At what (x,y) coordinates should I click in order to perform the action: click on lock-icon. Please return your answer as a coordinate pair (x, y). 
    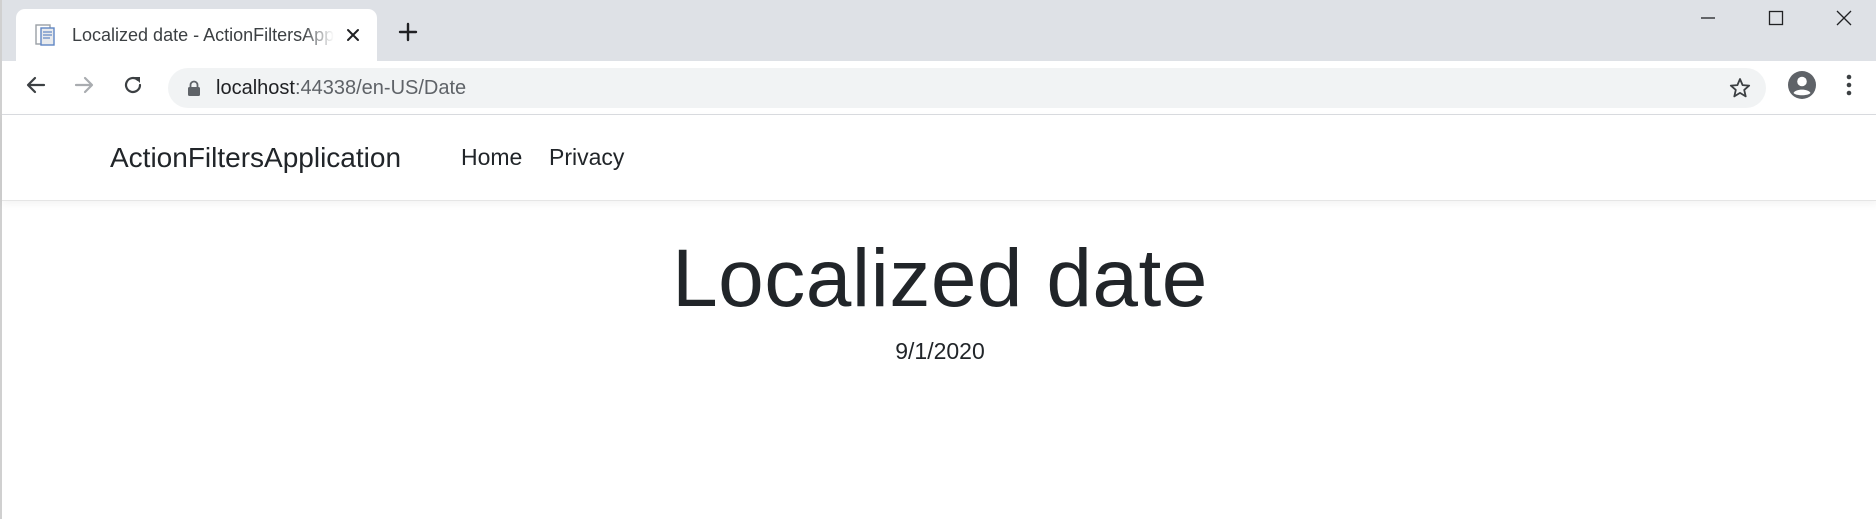
    Looking at the image, I should click on (194, 88).